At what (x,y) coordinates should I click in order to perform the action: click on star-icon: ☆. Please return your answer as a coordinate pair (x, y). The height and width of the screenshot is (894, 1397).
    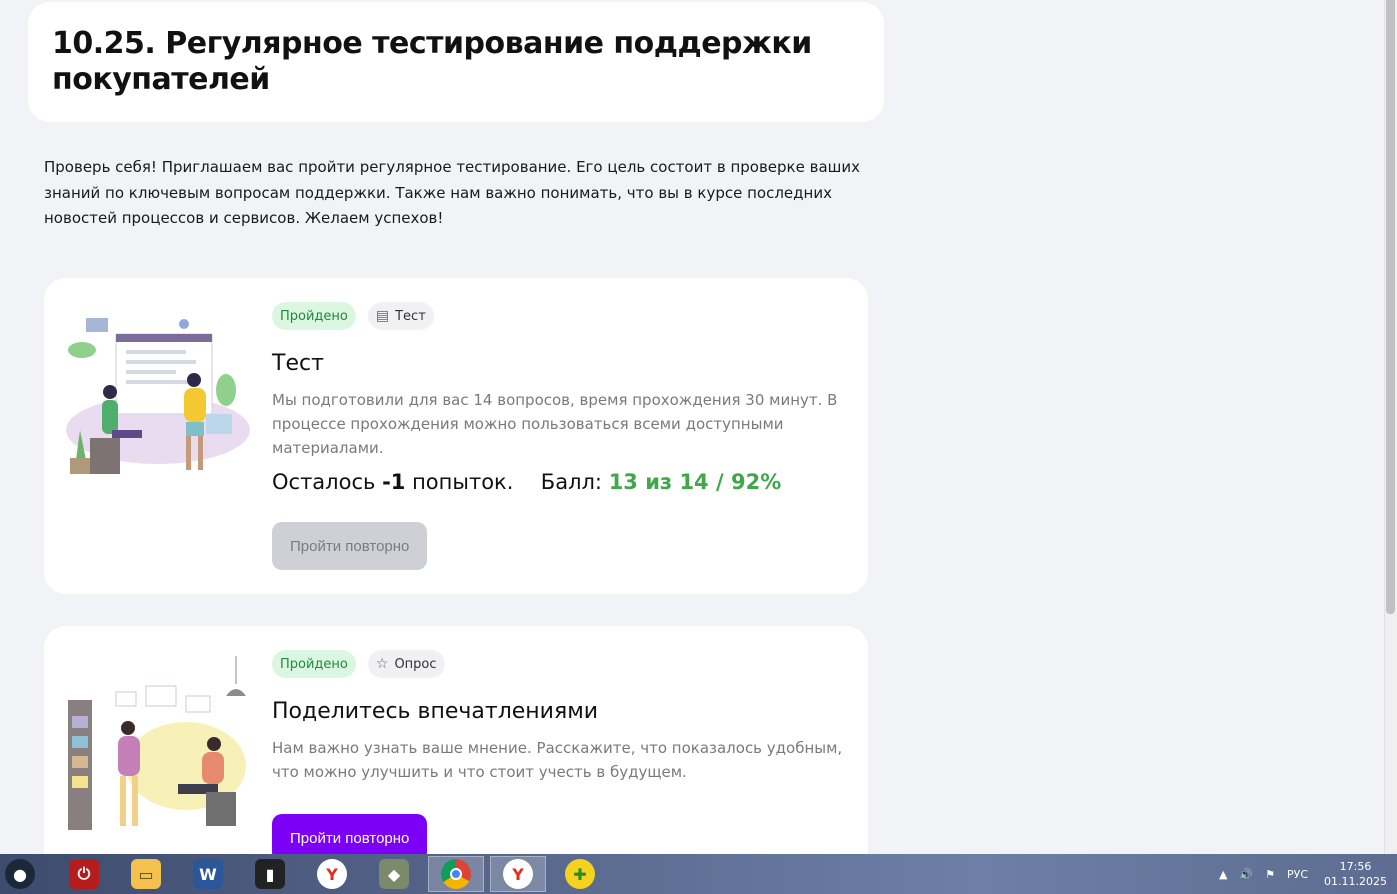
    Looking at the image, I should click on (382, 664).